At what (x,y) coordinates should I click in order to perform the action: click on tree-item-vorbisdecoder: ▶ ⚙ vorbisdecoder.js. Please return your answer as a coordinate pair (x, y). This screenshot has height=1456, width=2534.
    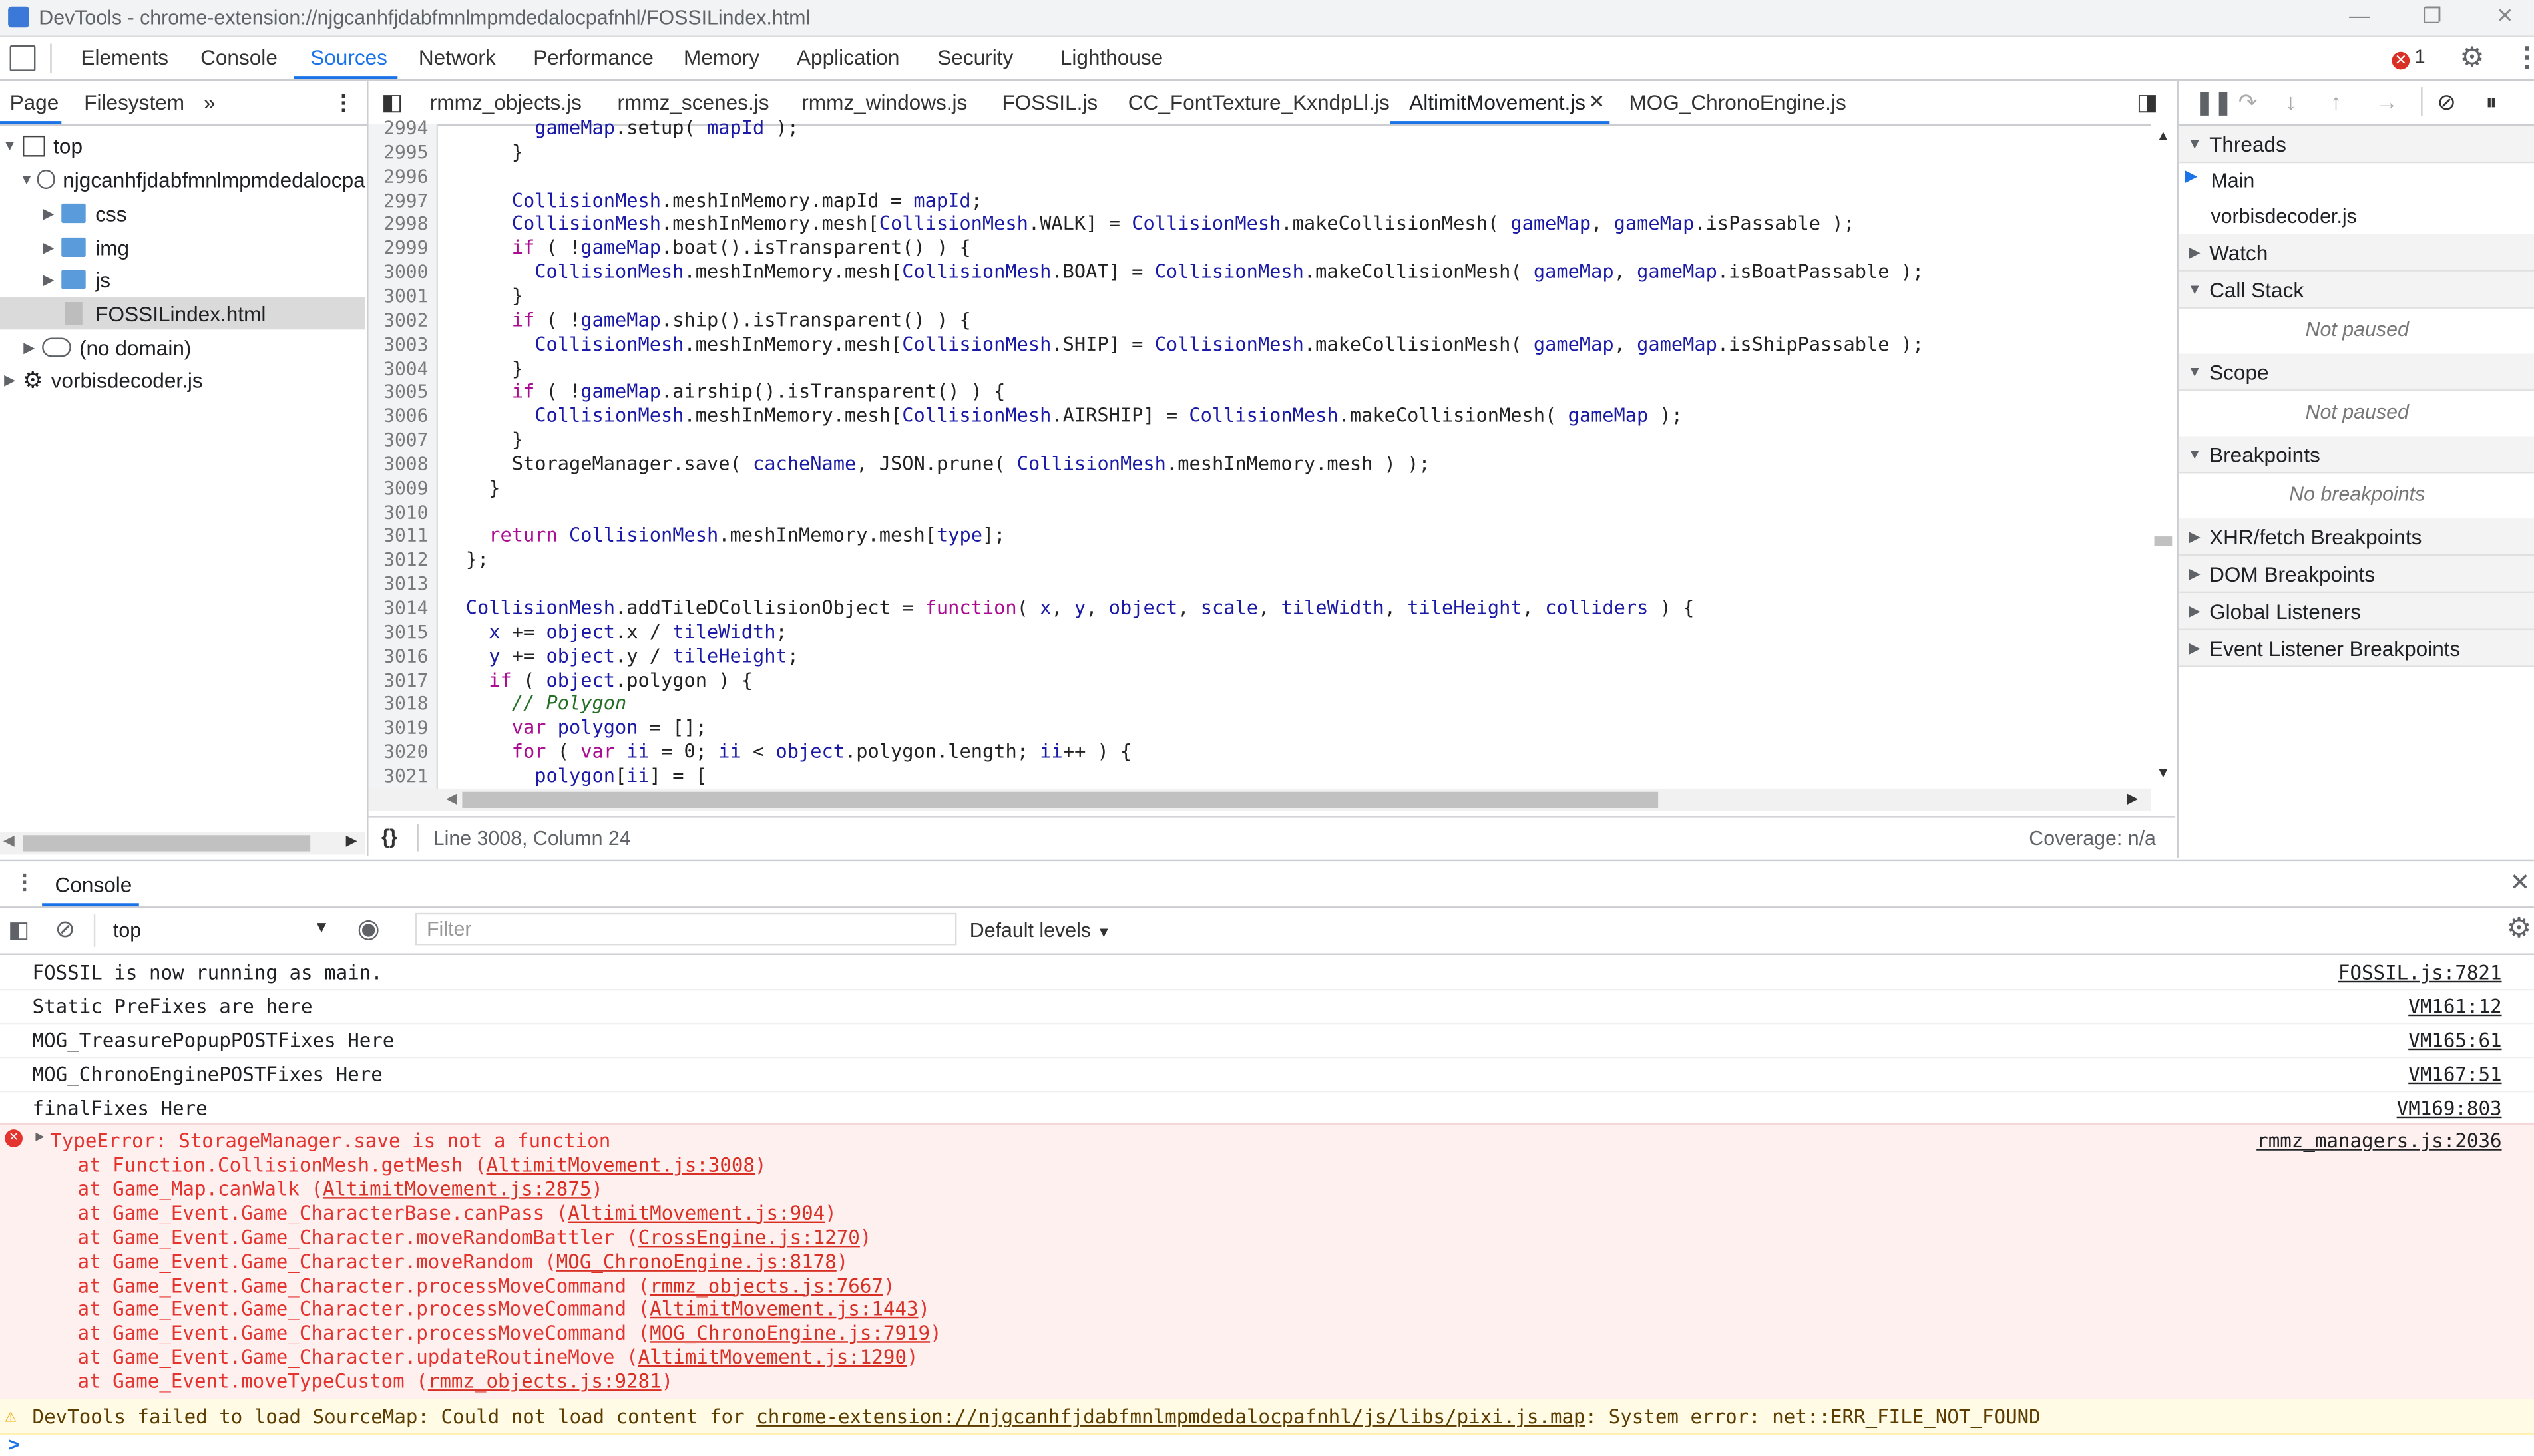
    Looking at the image, I should click on (101, 379).